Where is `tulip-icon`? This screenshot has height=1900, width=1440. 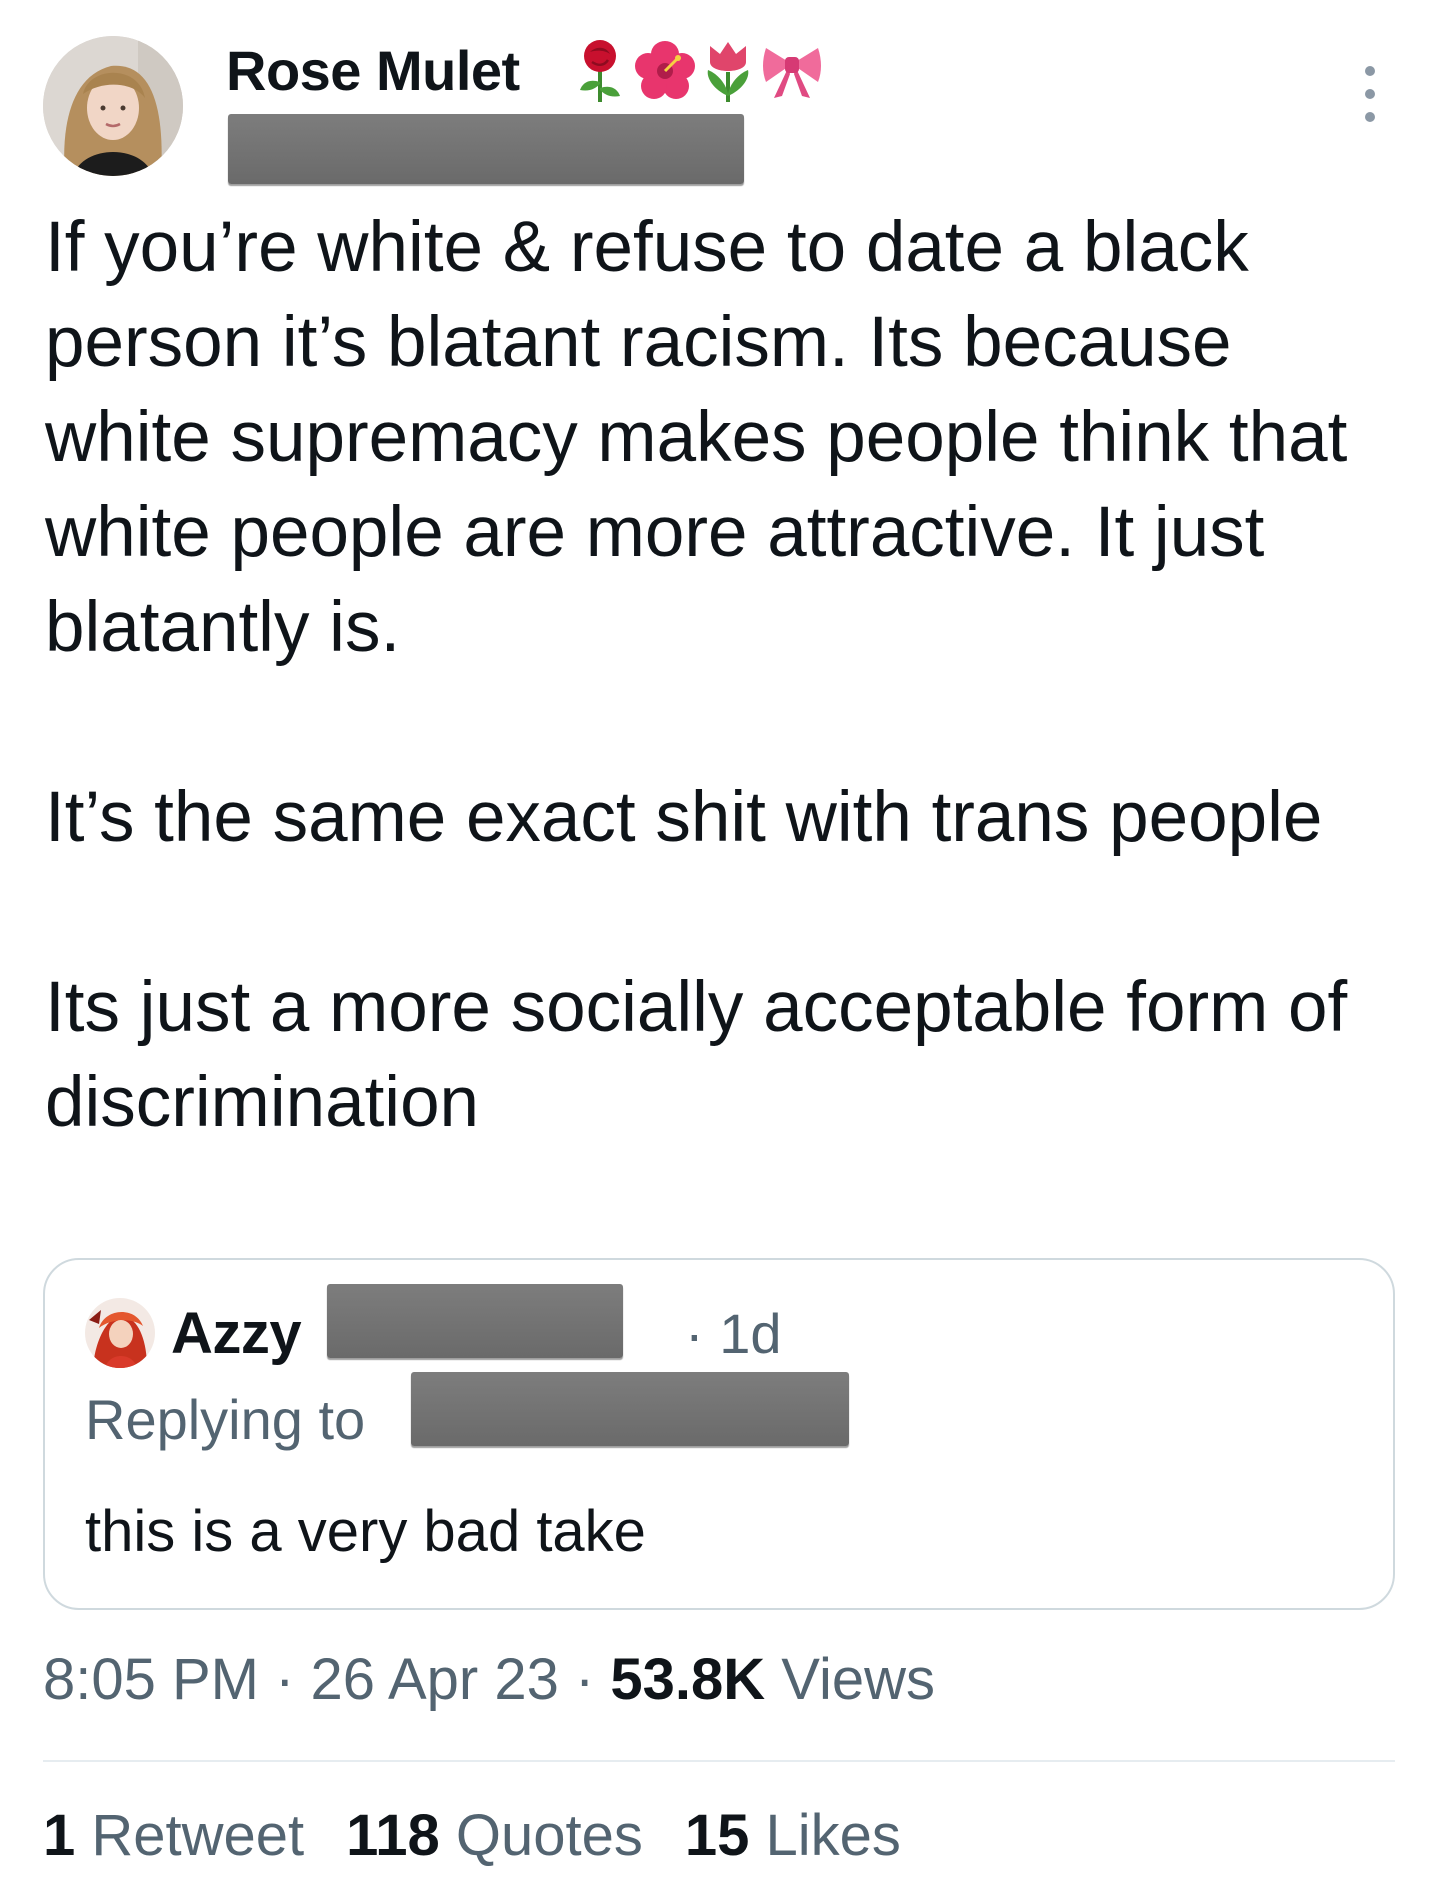 tulip-icon is located at coordinates (728, 71).